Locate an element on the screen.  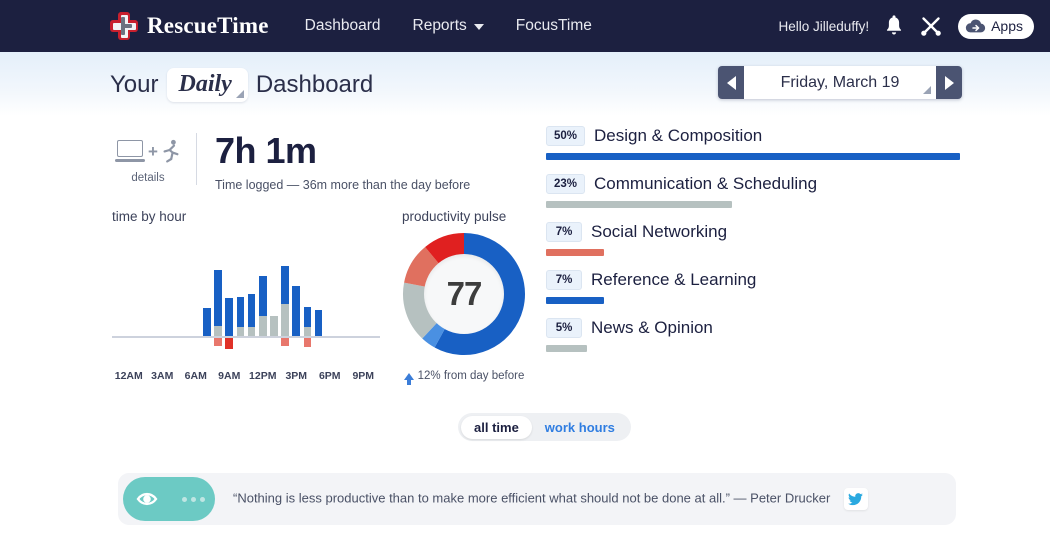
category-percent: 50% is located at coordinates (566, 136).